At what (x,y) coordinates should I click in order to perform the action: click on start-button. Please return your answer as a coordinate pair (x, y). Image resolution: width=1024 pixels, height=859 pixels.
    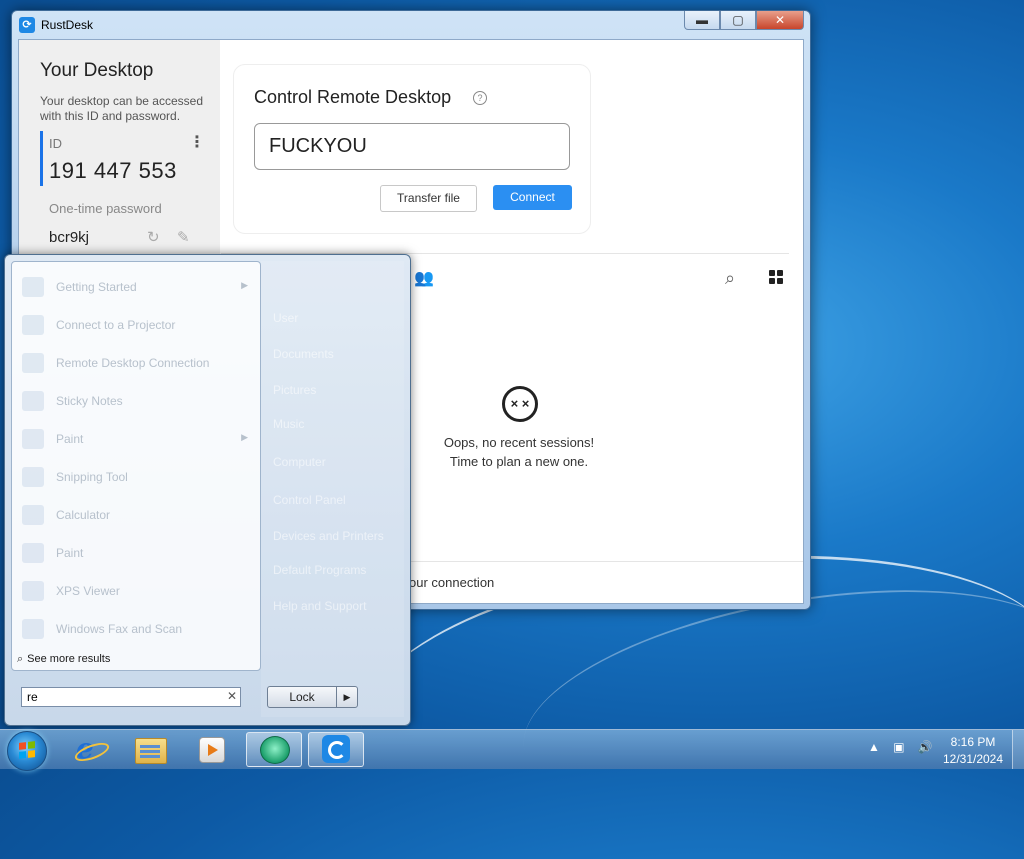
    Looking at the image, I should click on (27, 751).